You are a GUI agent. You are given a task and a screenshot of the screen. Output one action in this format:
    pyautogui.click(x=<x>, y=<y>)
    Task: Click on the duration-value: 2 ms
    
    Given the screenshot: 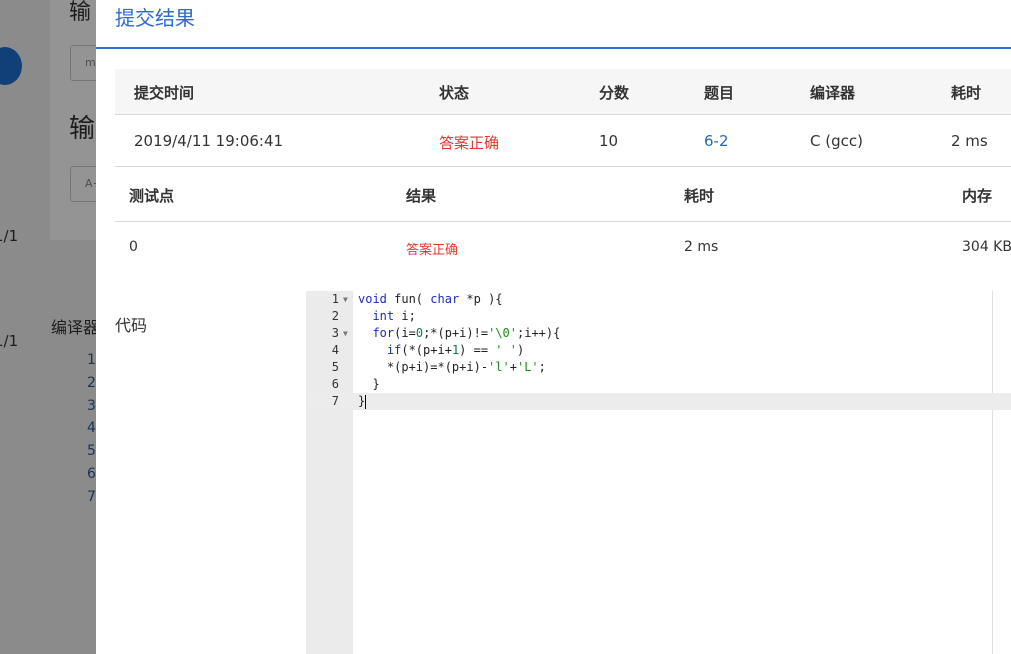 What is the action you would take?
    pyautogui.click(x=969, y=141)
    